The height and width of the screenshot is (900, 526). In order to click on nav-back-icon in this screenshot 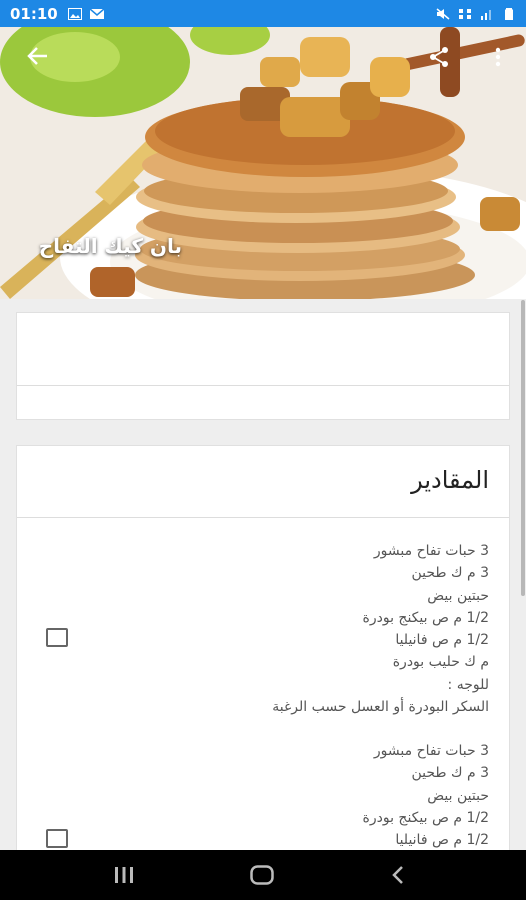, I will do `click(397, 875)`.